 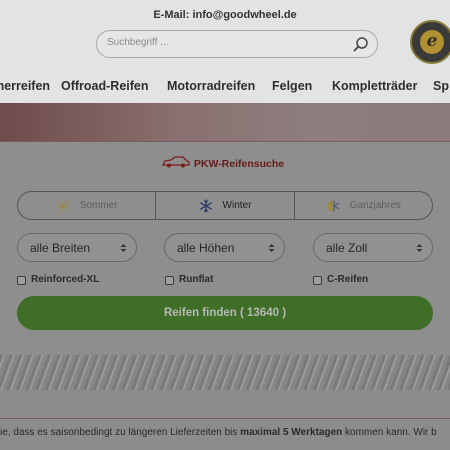 What do you see at coordinates (291, 432) in the screenshot?
I see `notice-text-bold: maximal 5 Werktagen` at bounding box center [291, 432].